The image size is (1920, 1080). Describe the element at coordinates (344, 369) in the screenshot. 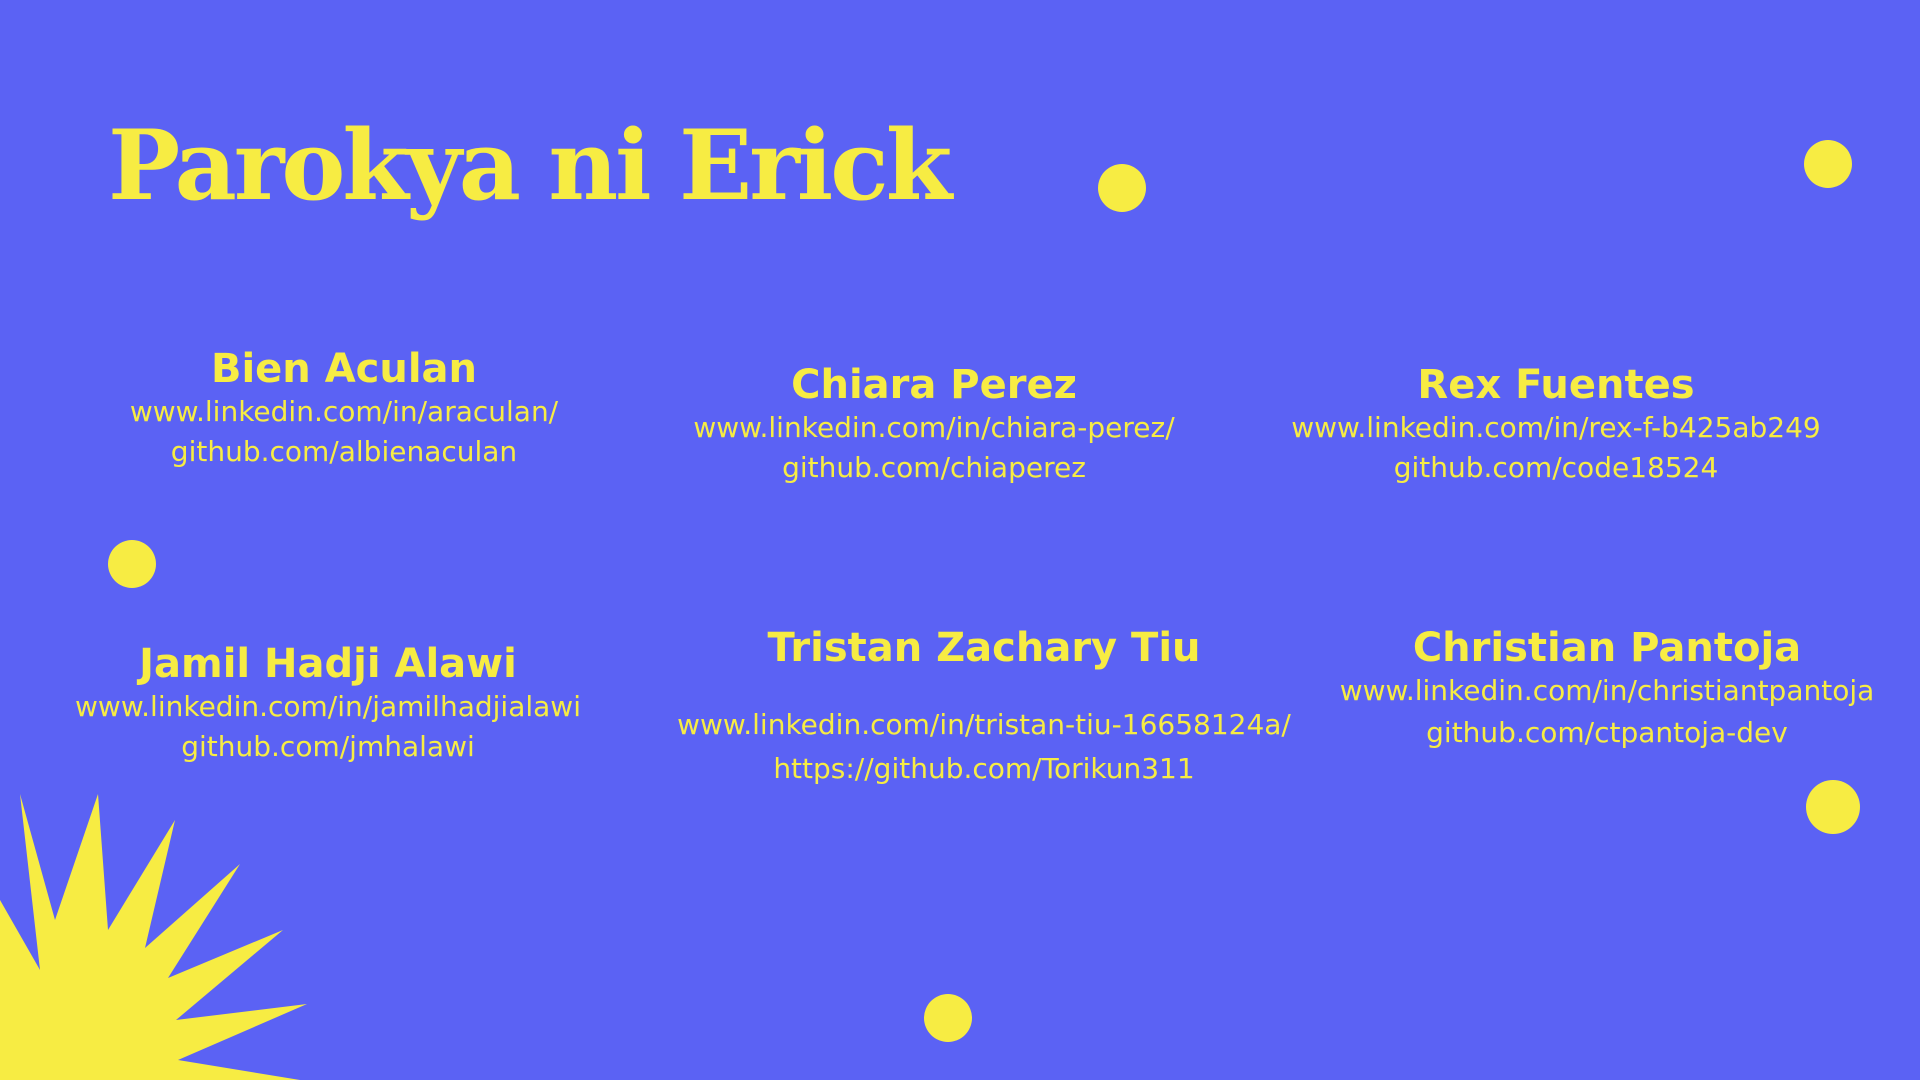

I see `member-name: Bien Aculan` at that location.